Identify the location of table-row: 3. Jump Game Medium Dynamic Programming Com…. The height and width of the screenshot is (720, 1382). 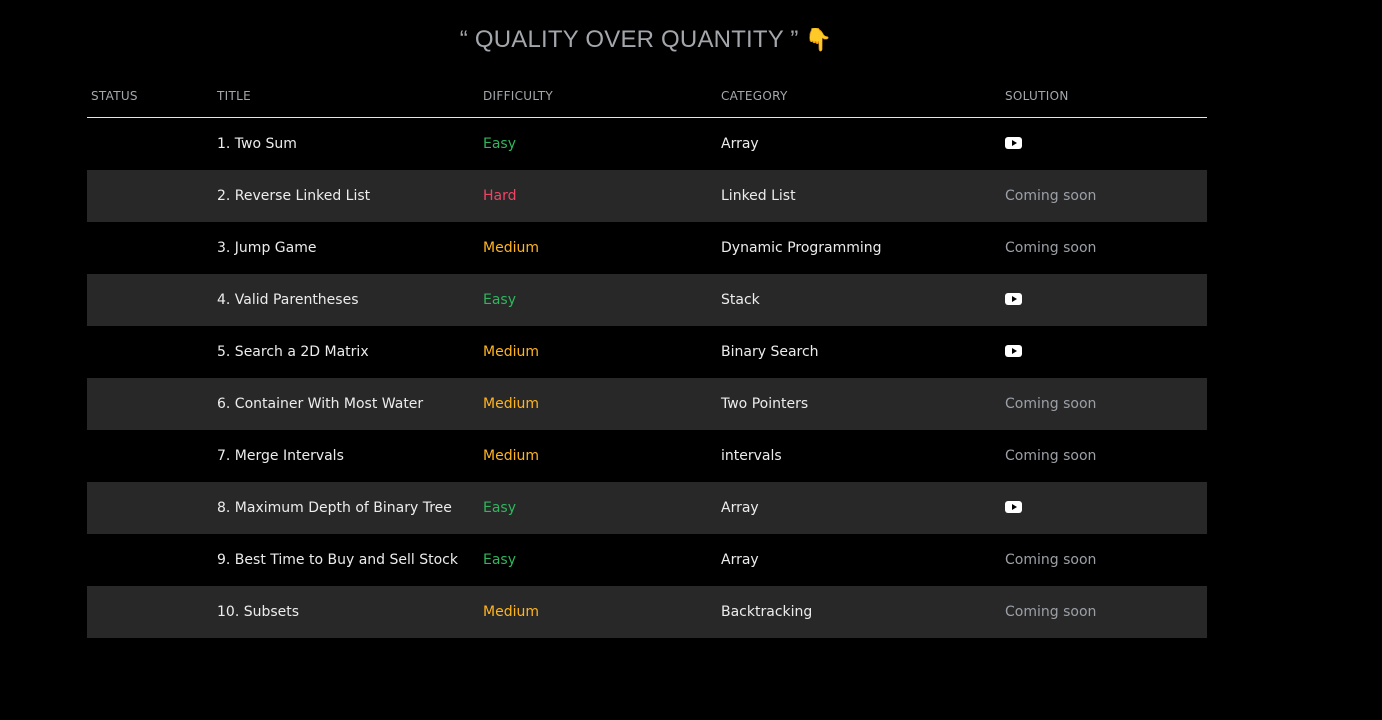
(647, 248).